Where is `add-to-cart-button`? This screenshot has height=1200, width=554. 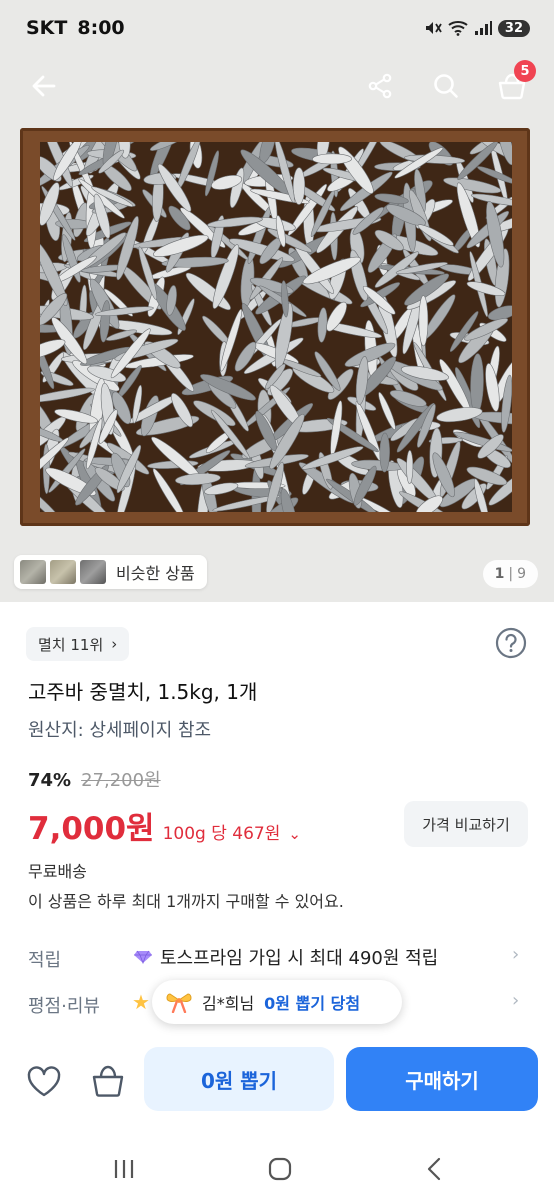
add-to-cart-button is located at coordinates (108, 1082).